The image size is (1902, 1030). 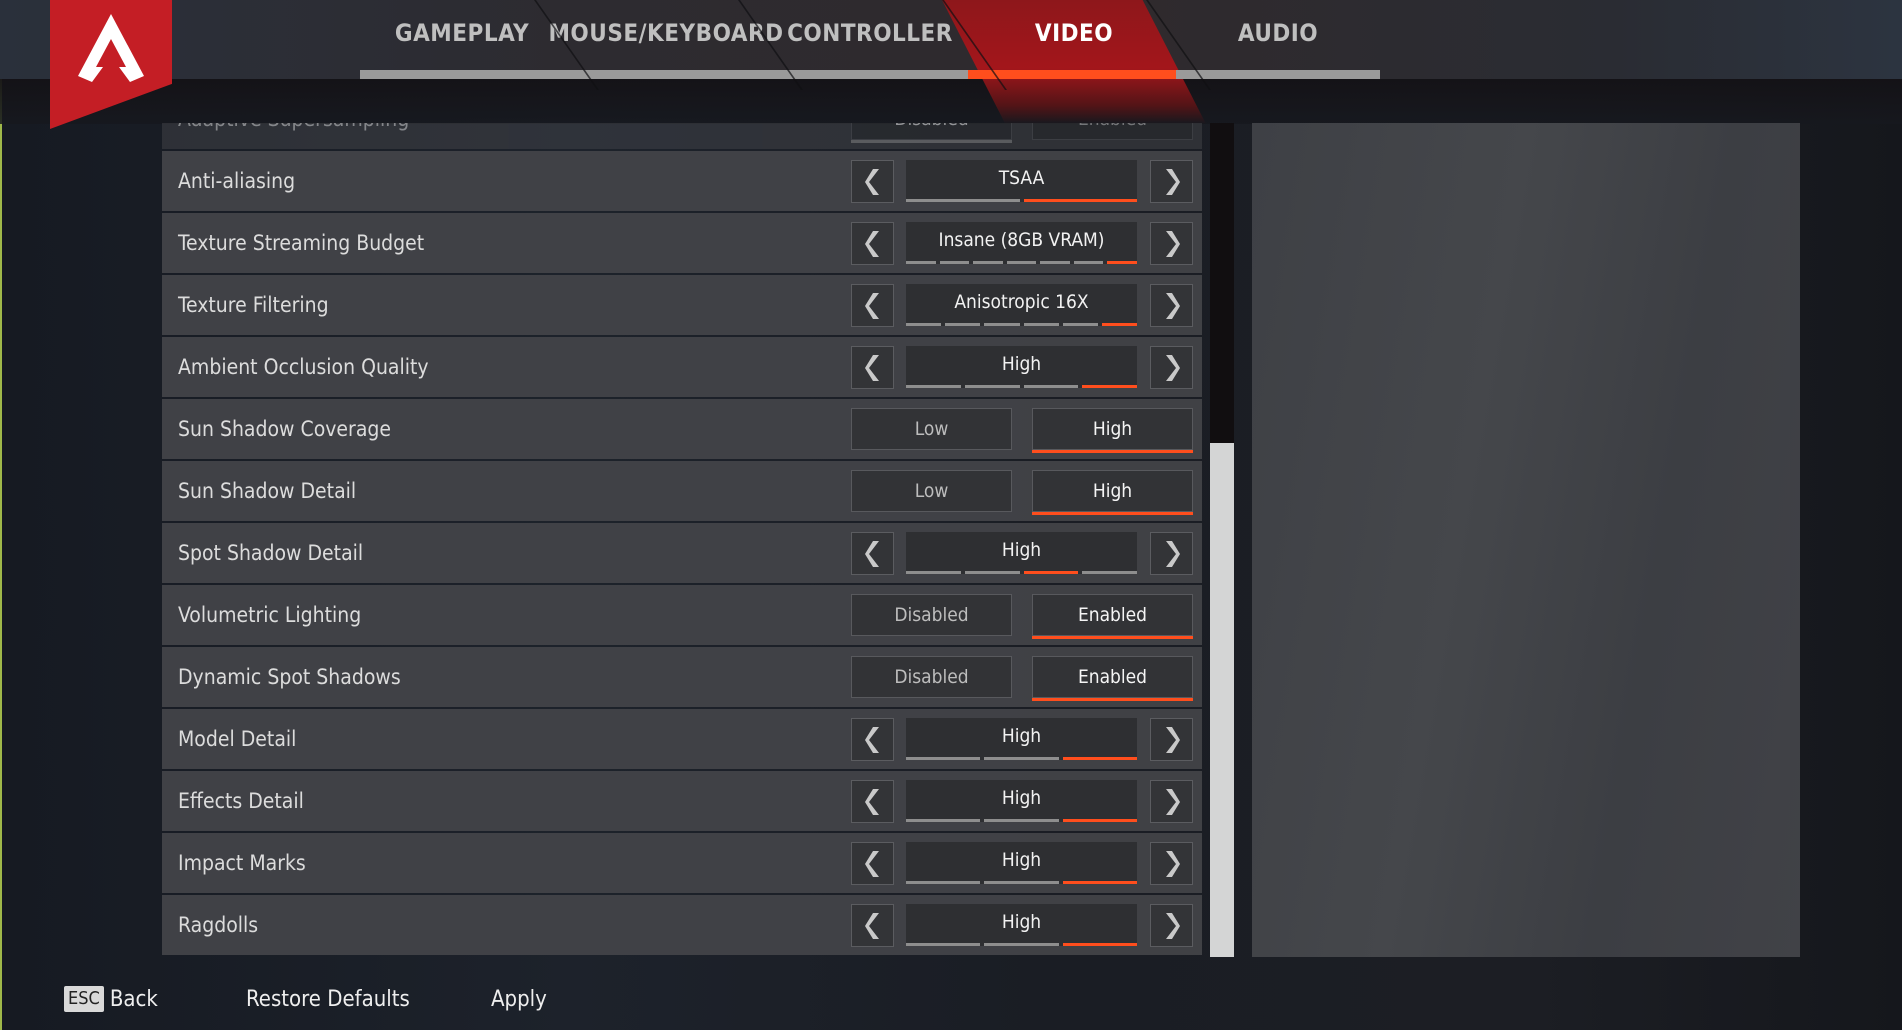 What do you see at coordinates (665, 39) in the screenshot?
I see `tab-mouse-keyboard: MOUSE/KEYBOARD` at bounding box center [665, 39].